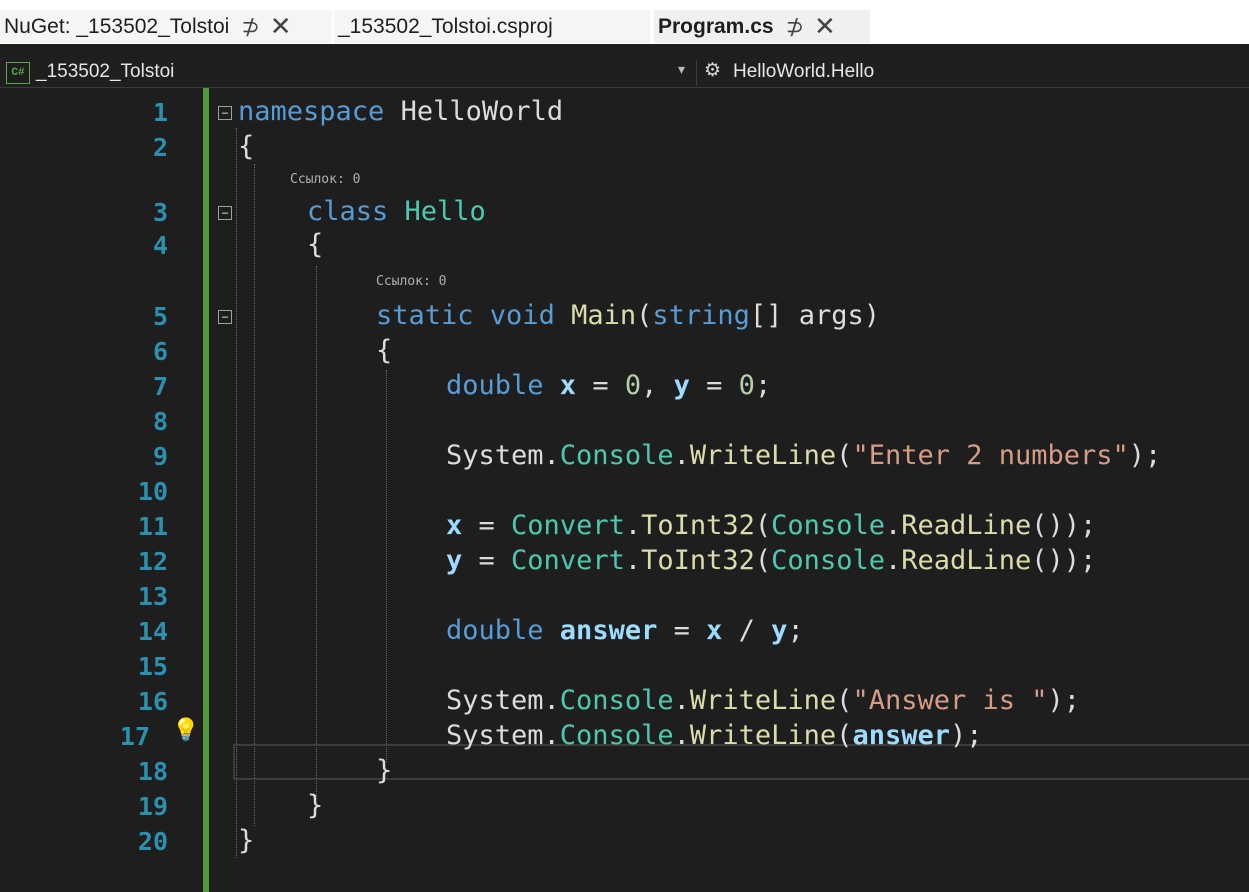  Describe the element at coordinates (152, 526) in the screenshot. I see `line-number: 11` at that location.